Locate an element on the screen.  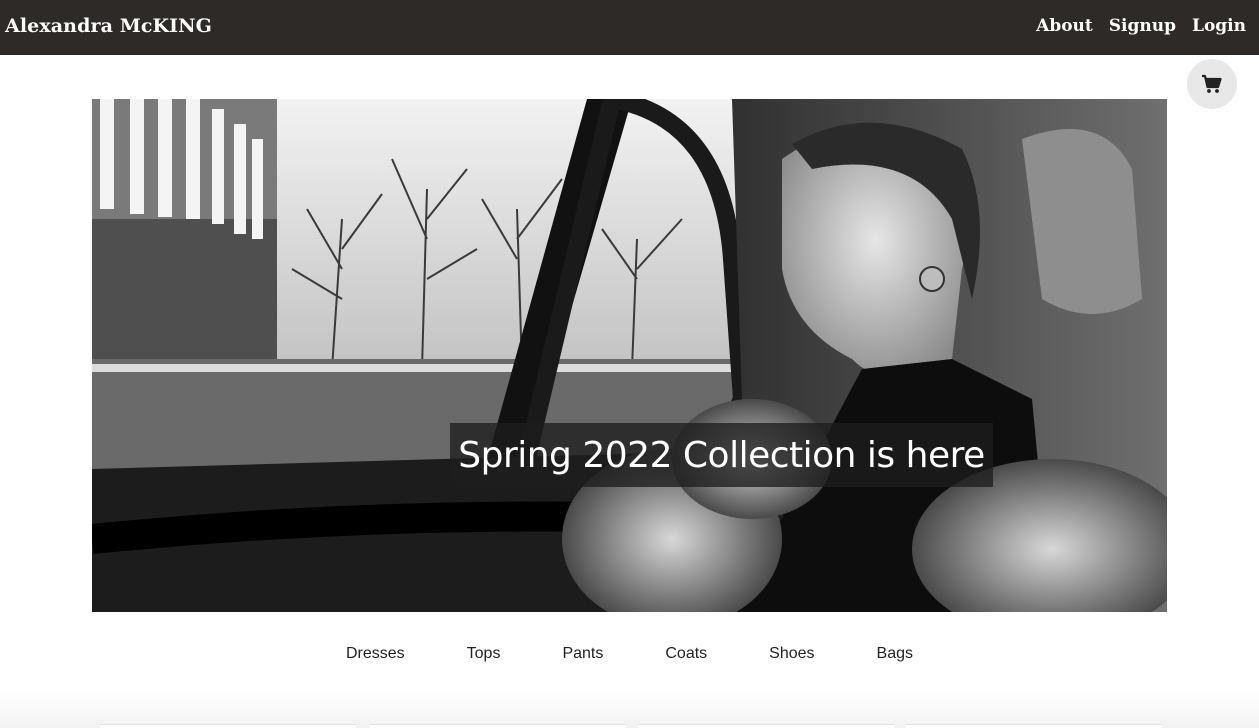
nav-link-about: About is located at coordinates (1064, 26).